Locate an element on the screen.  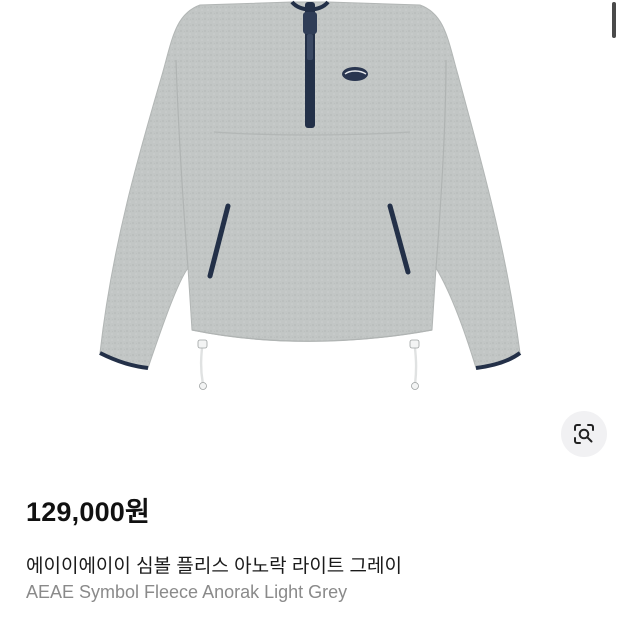
product-name-korean: 에이이에이이 심볼 플리스 아노락 라이트 그레이 is located at coordinates (214, 566).